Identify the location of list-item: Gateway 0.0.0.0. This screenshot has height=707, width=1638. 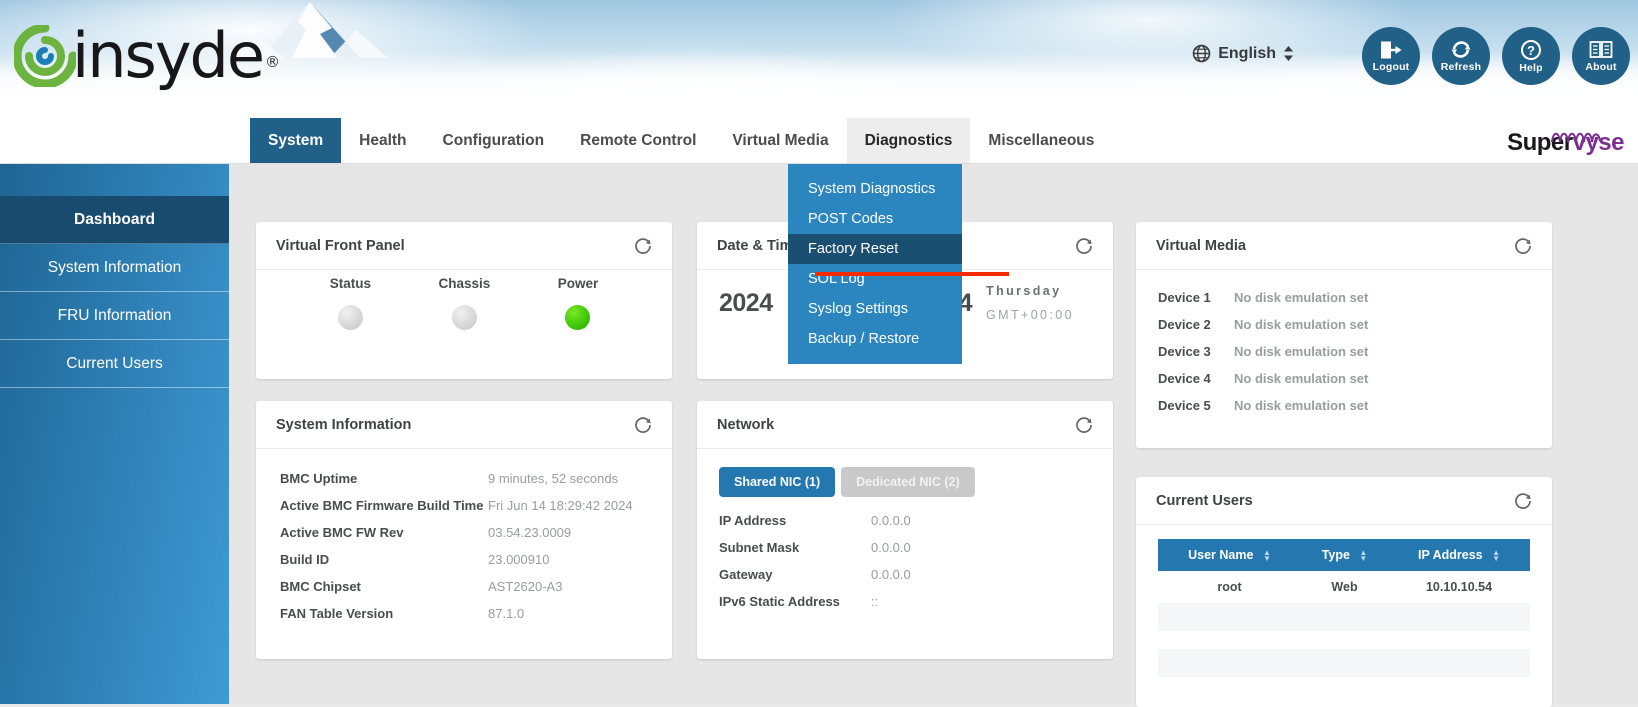
(906, 574).